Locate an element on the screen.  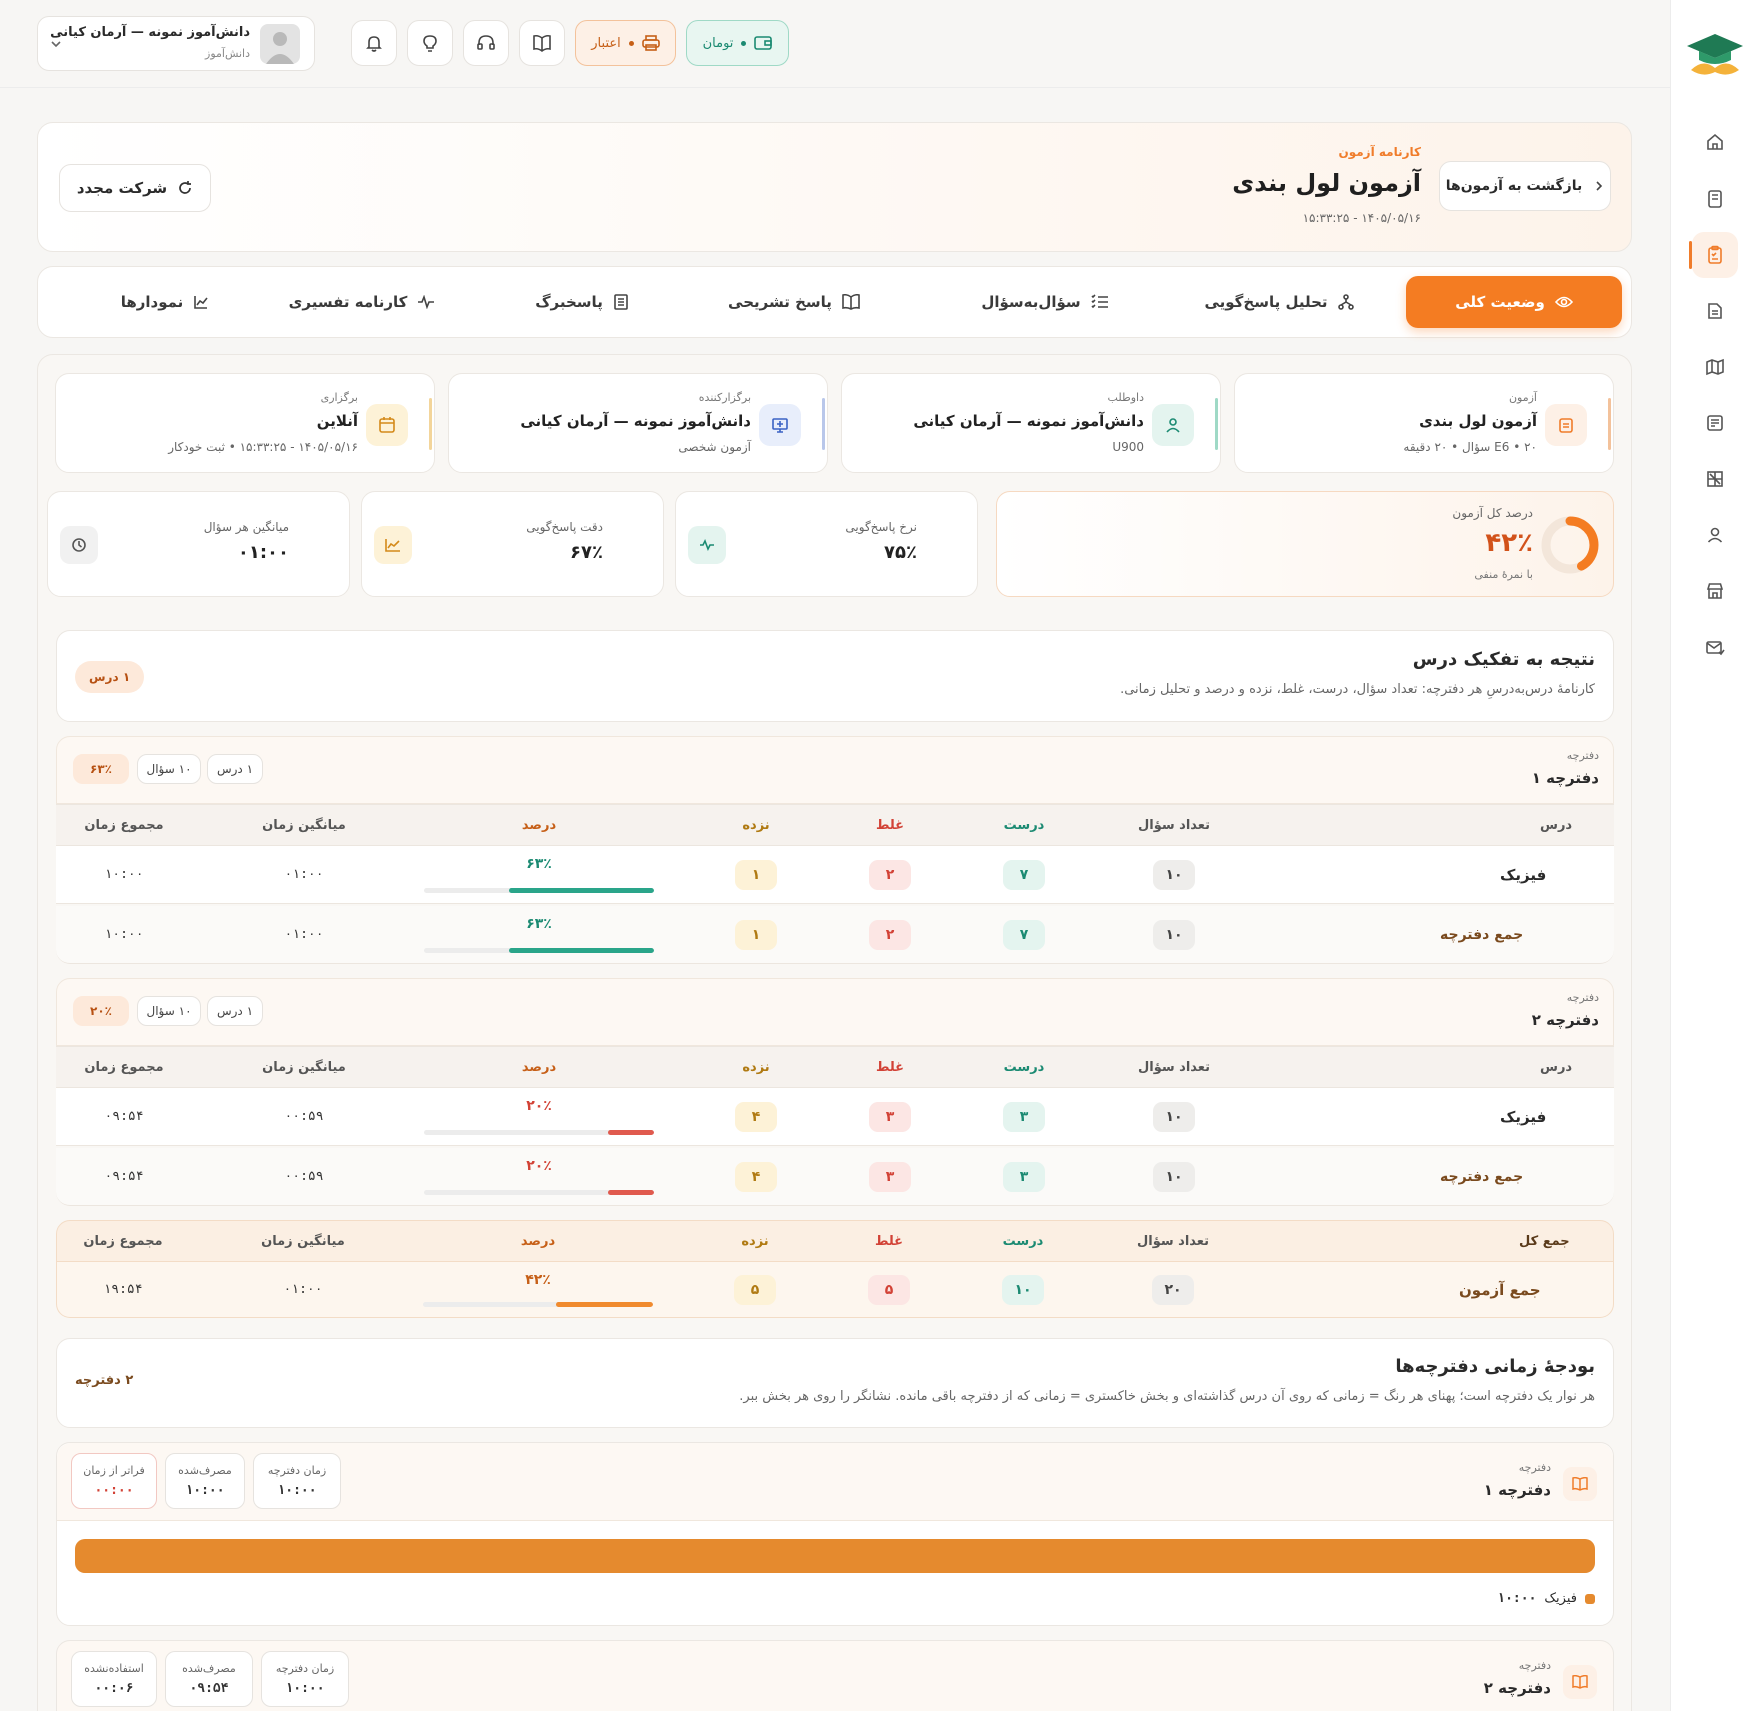
tab-charts: نمودارها is located at coordinates (165, 302).